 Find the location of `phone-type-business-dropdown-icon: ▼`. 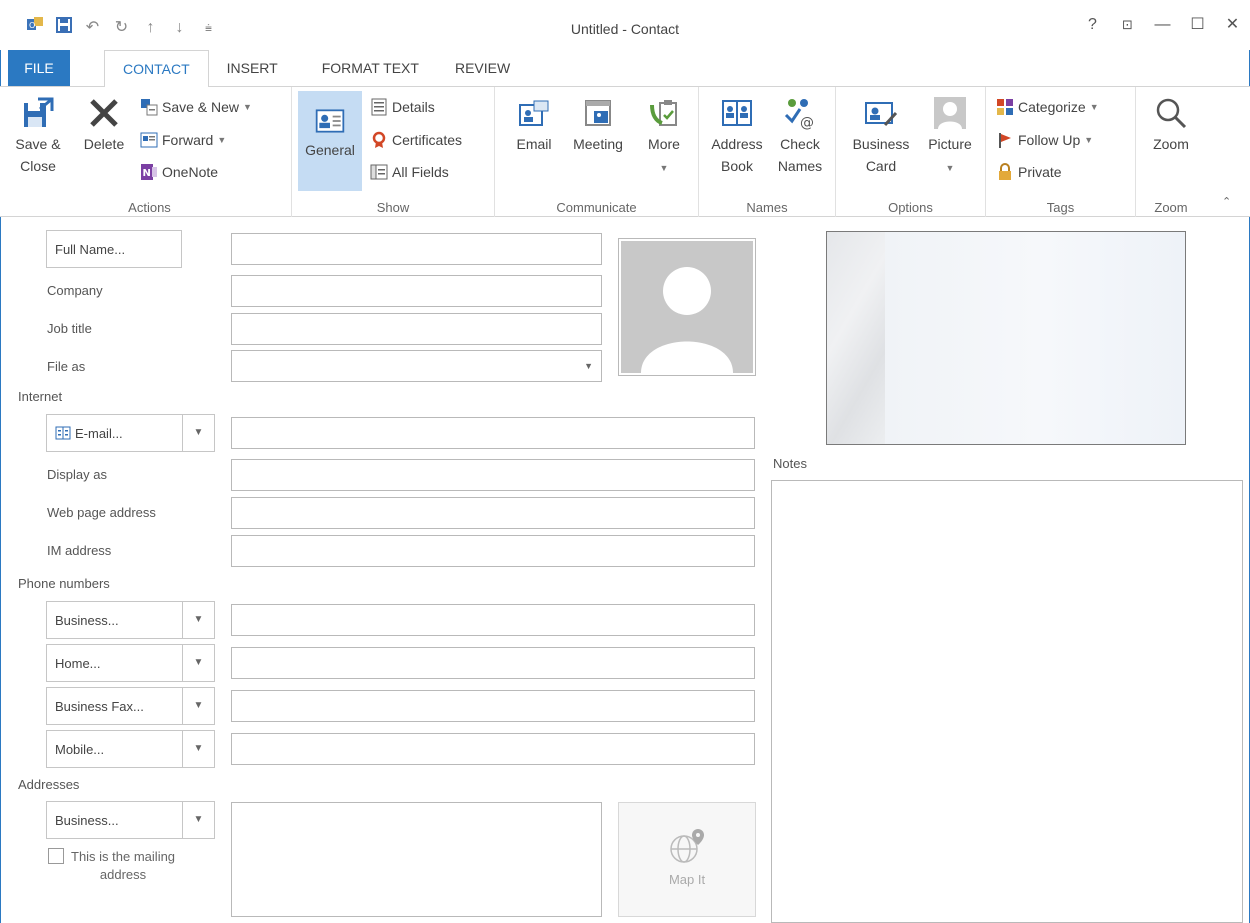

phone-type-business-dropdown-icon: ▼ is located at coordinates (198, 620).